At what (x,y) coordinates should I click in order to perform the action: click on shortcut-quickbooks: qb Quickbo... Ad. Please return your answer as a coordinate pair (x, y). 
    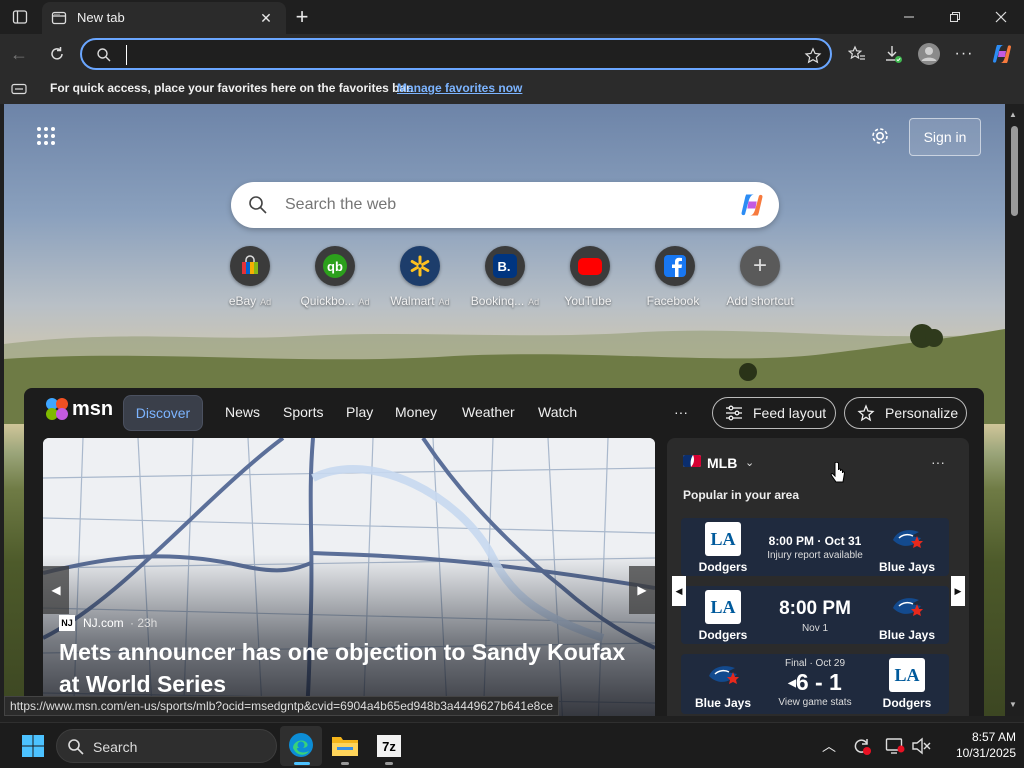
    Looking at the image, I should click on (335, 277).